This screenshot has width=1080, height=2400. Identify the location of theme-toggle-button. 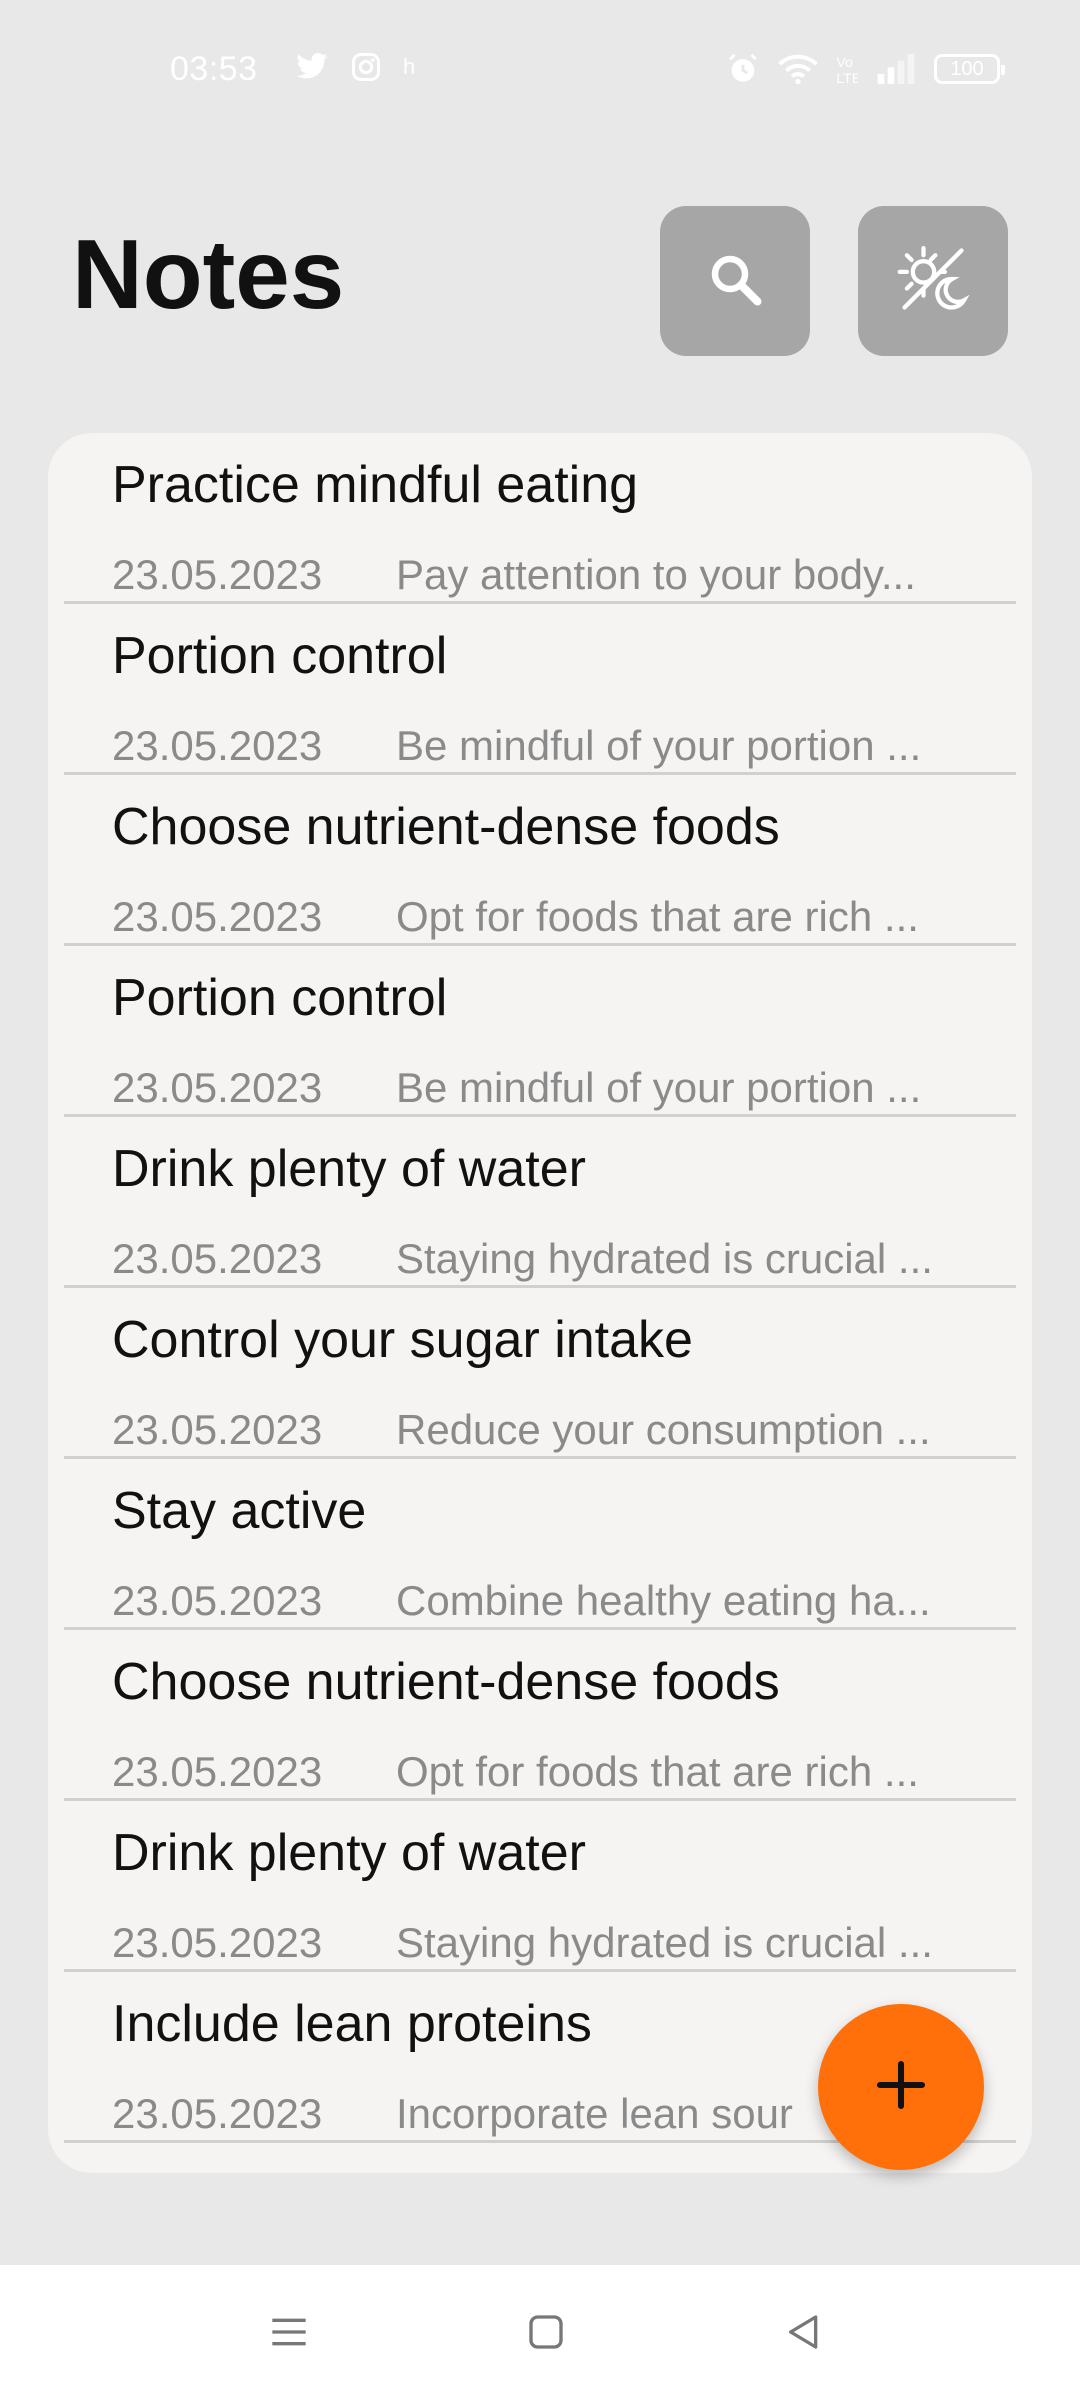
(933, 281).